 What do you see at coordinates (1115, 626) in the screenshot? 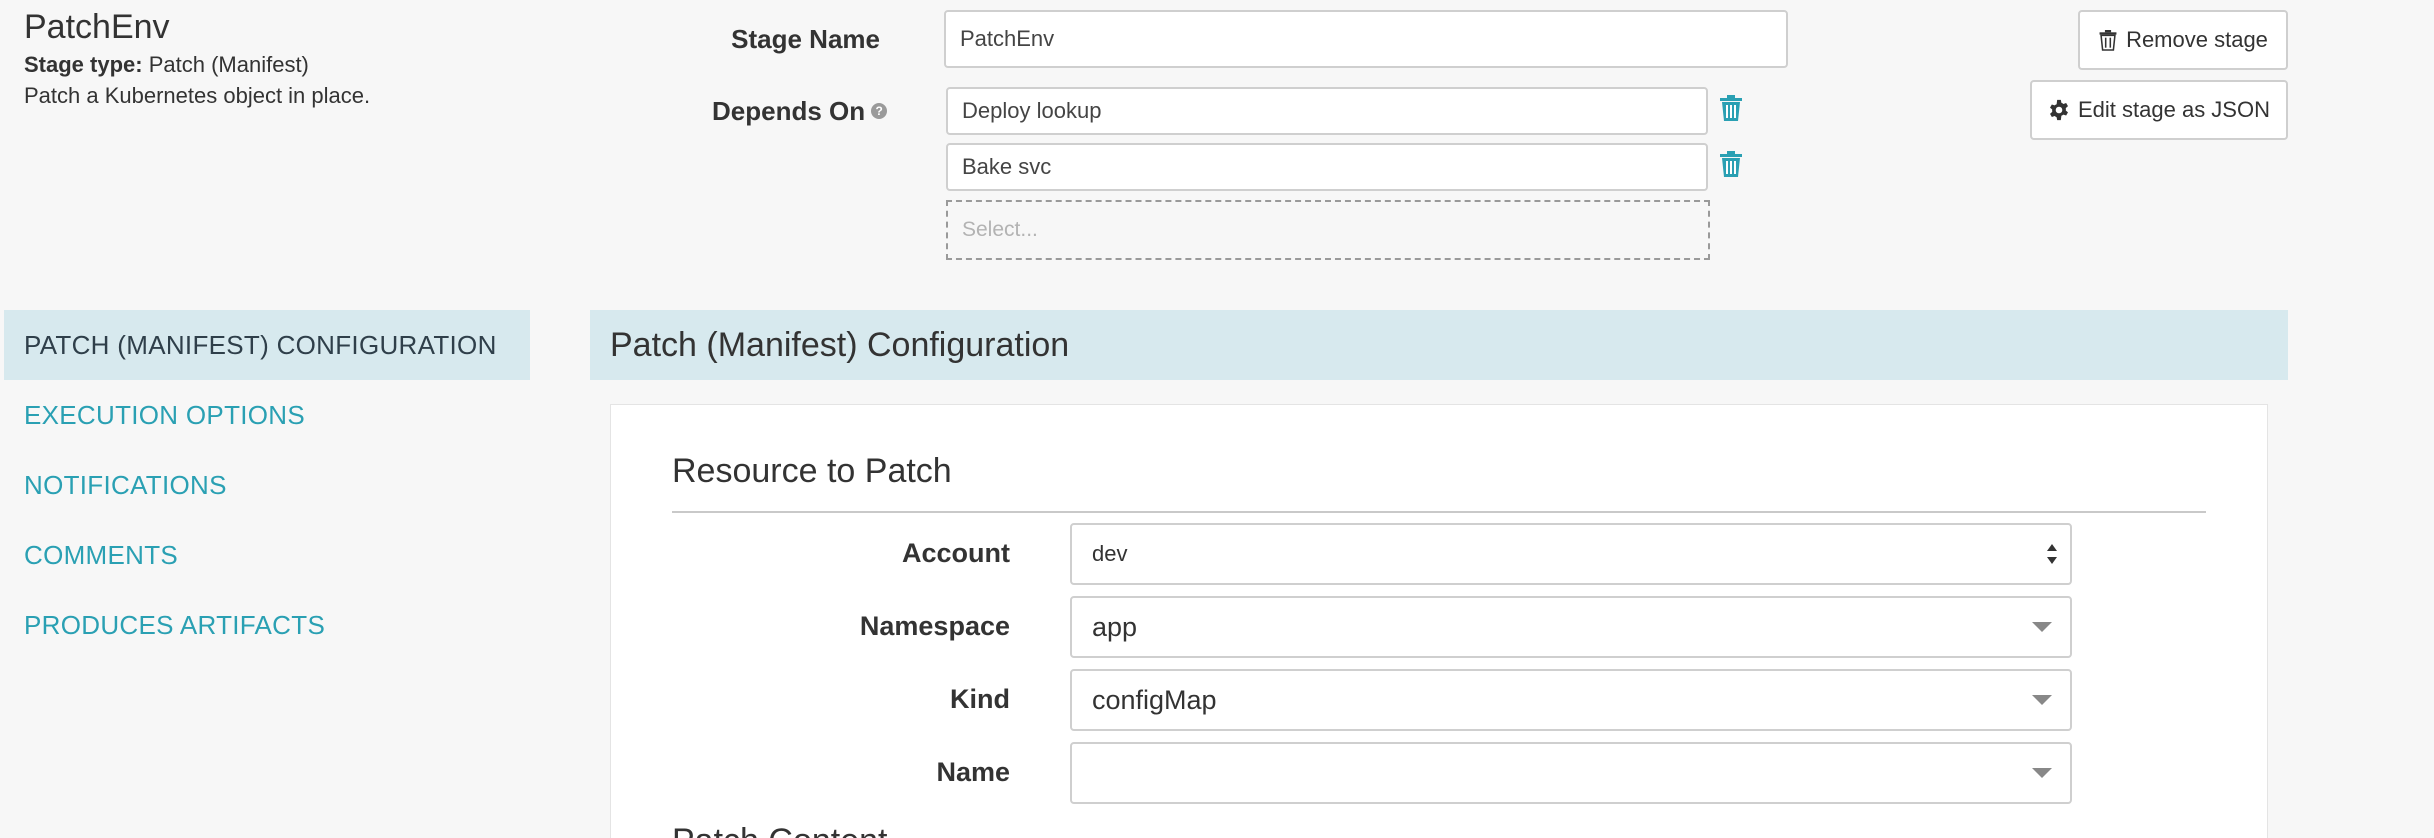
I see `namespace-value: app` at bounding box center [1115, 626].